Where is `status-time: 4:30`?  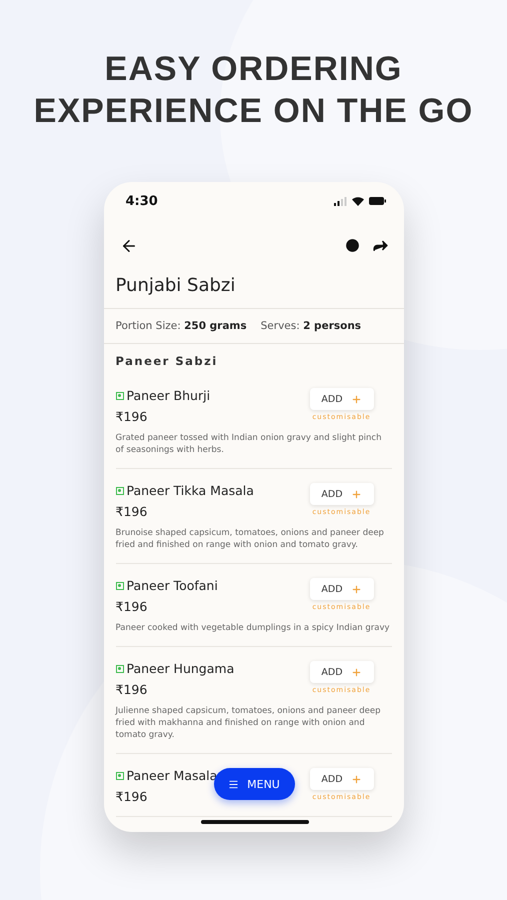
status-time: 4:30 is located at coordinates (142, 201).